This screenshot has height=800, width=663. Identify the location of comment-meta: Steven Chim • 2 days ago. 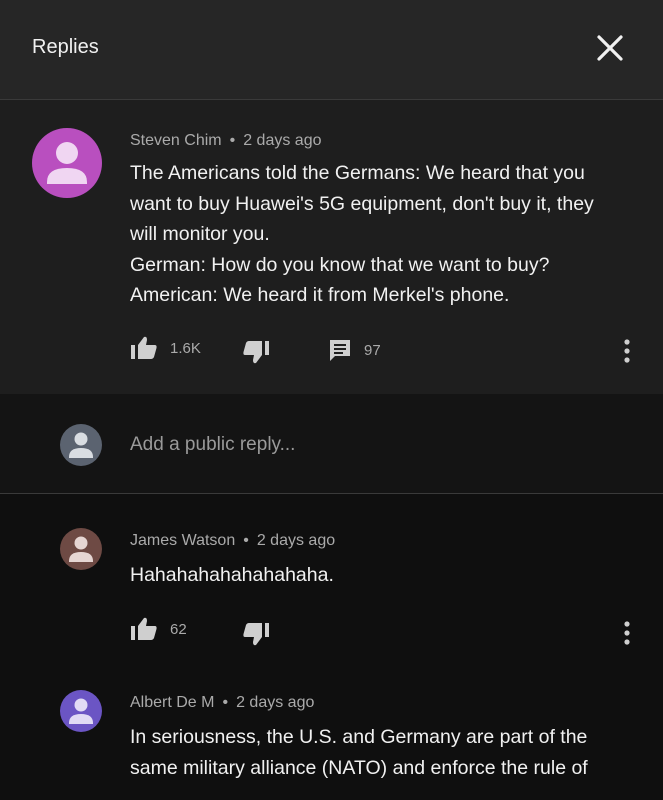
(225, 141).